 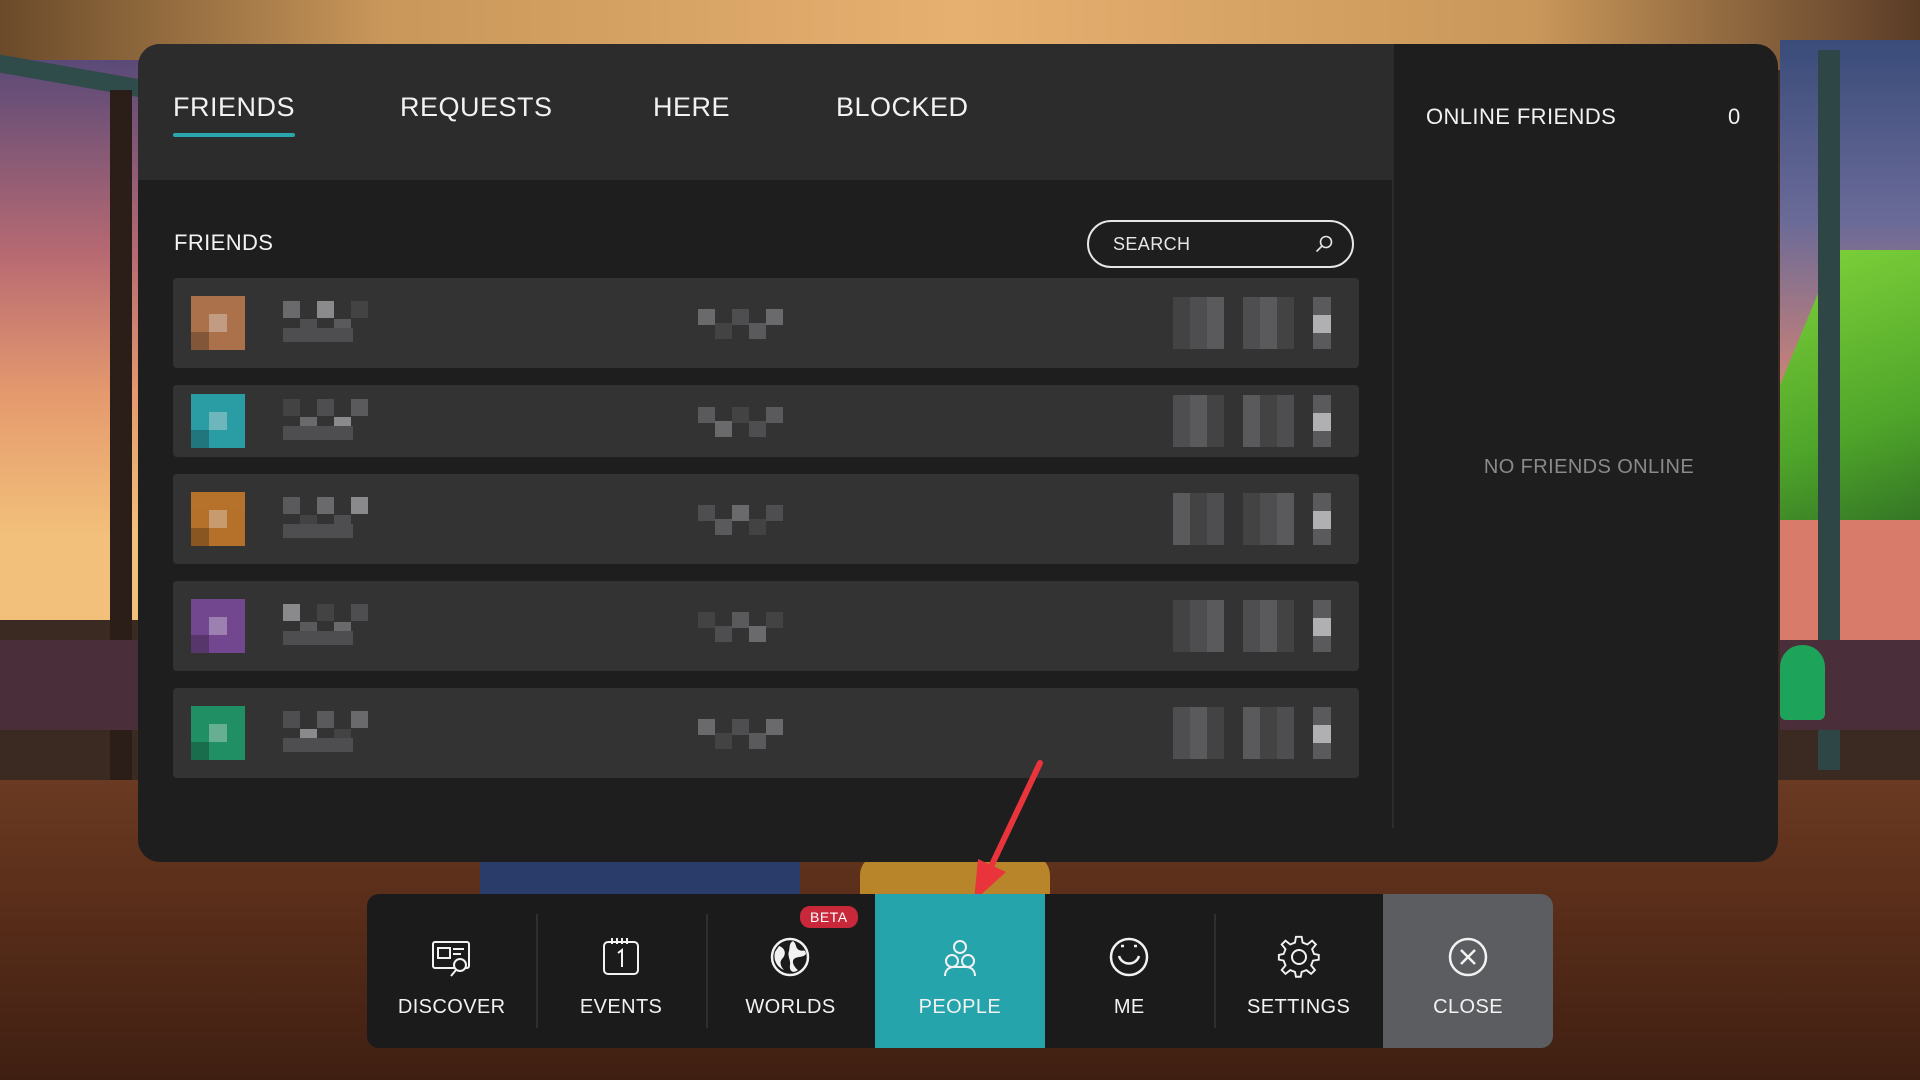 I want to click on nav-label: CLOSE, so click(x=1468, y=1007).